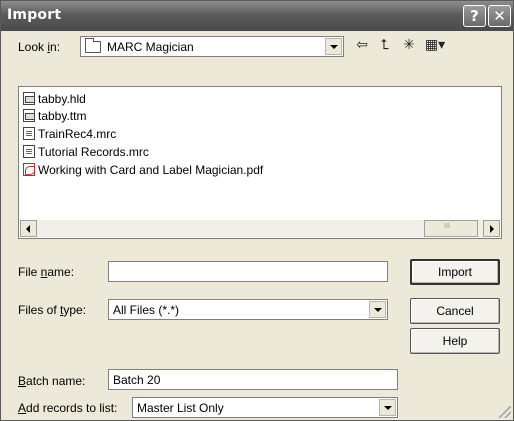 The height and width of the screenshot is (421, 514). Describe the element at coordinates (56, 381) in the screenshot. I see `batch-name-label-post: atch name:` at that location.